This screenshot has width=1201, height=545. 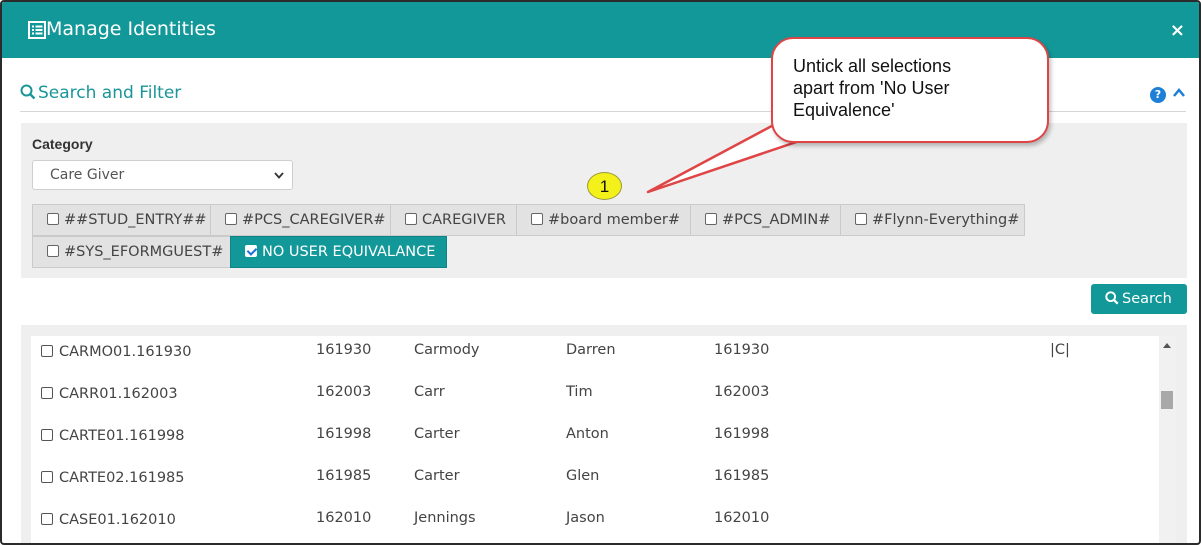 I want to click on callout-text-line: Untick all selections, so click(x=872, y=66).